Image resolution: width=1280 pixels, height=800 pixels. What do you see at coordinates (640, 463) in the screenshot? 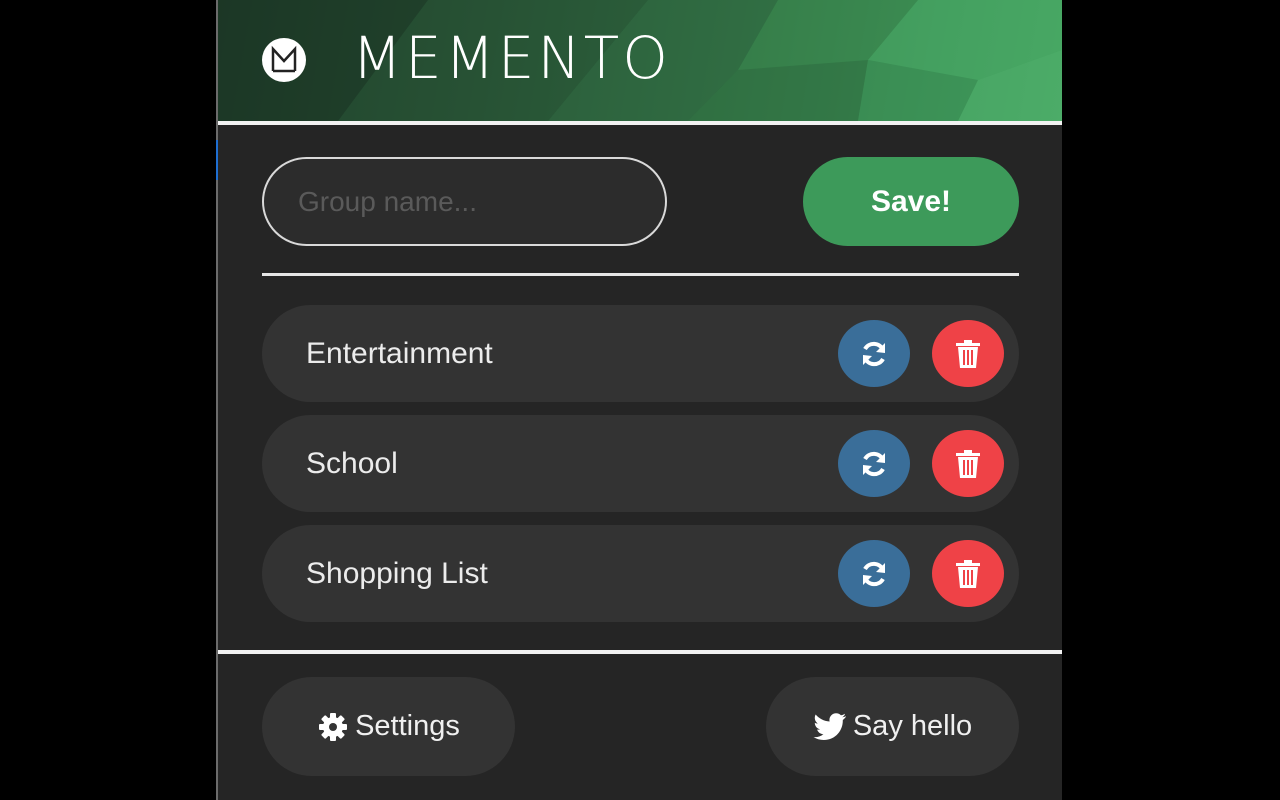
I see `group-item: School` at bounding box center [640, 463].